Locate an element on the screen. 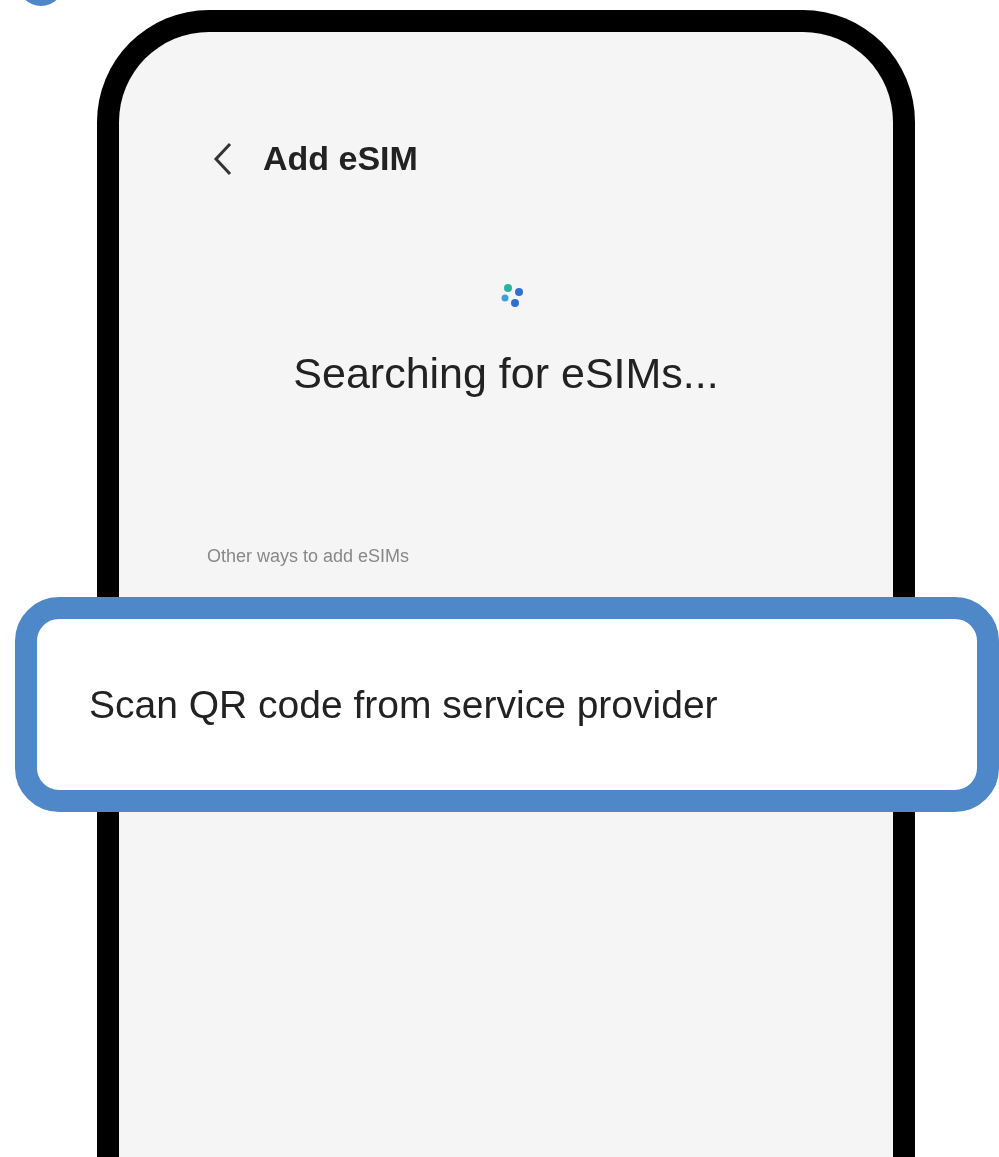 This screenshot has width=999, height=1157. loading-icon is located at coordinates (513, 296).